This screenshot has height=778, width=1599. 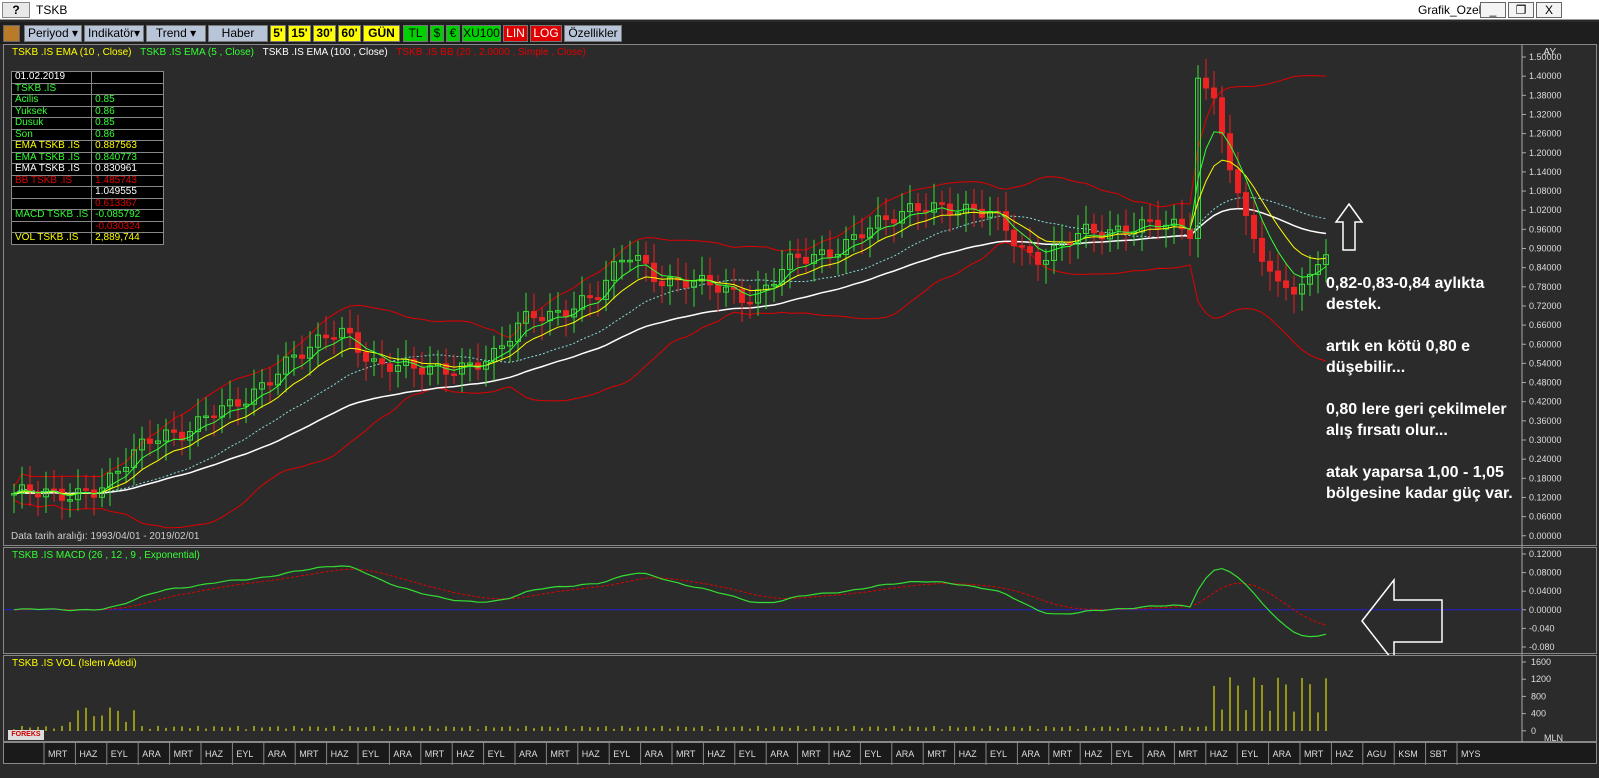 I want to click on trend-dropdown: Trend ▾, so click(x=176, y=33).